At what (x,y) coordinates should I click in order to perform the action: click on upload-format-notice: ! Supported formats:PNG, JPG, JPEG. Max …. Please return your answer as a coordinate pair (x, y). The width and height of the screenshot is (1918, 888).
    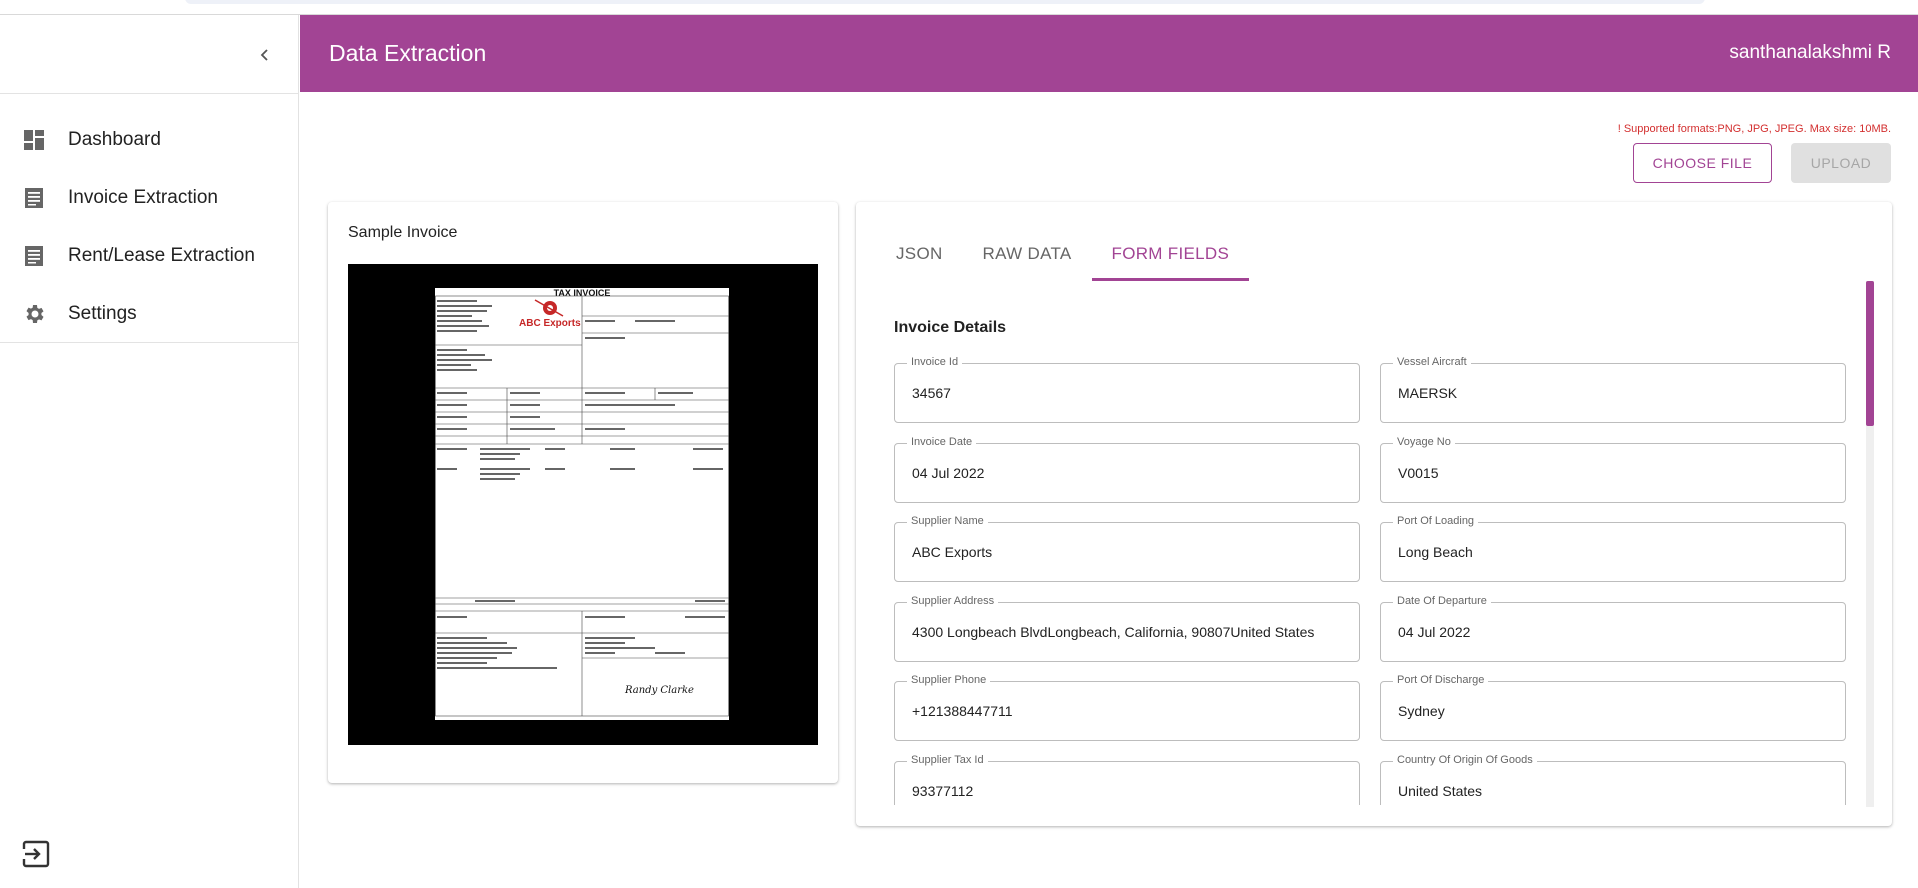
    Looking at the image, I should click on (1754, 129).